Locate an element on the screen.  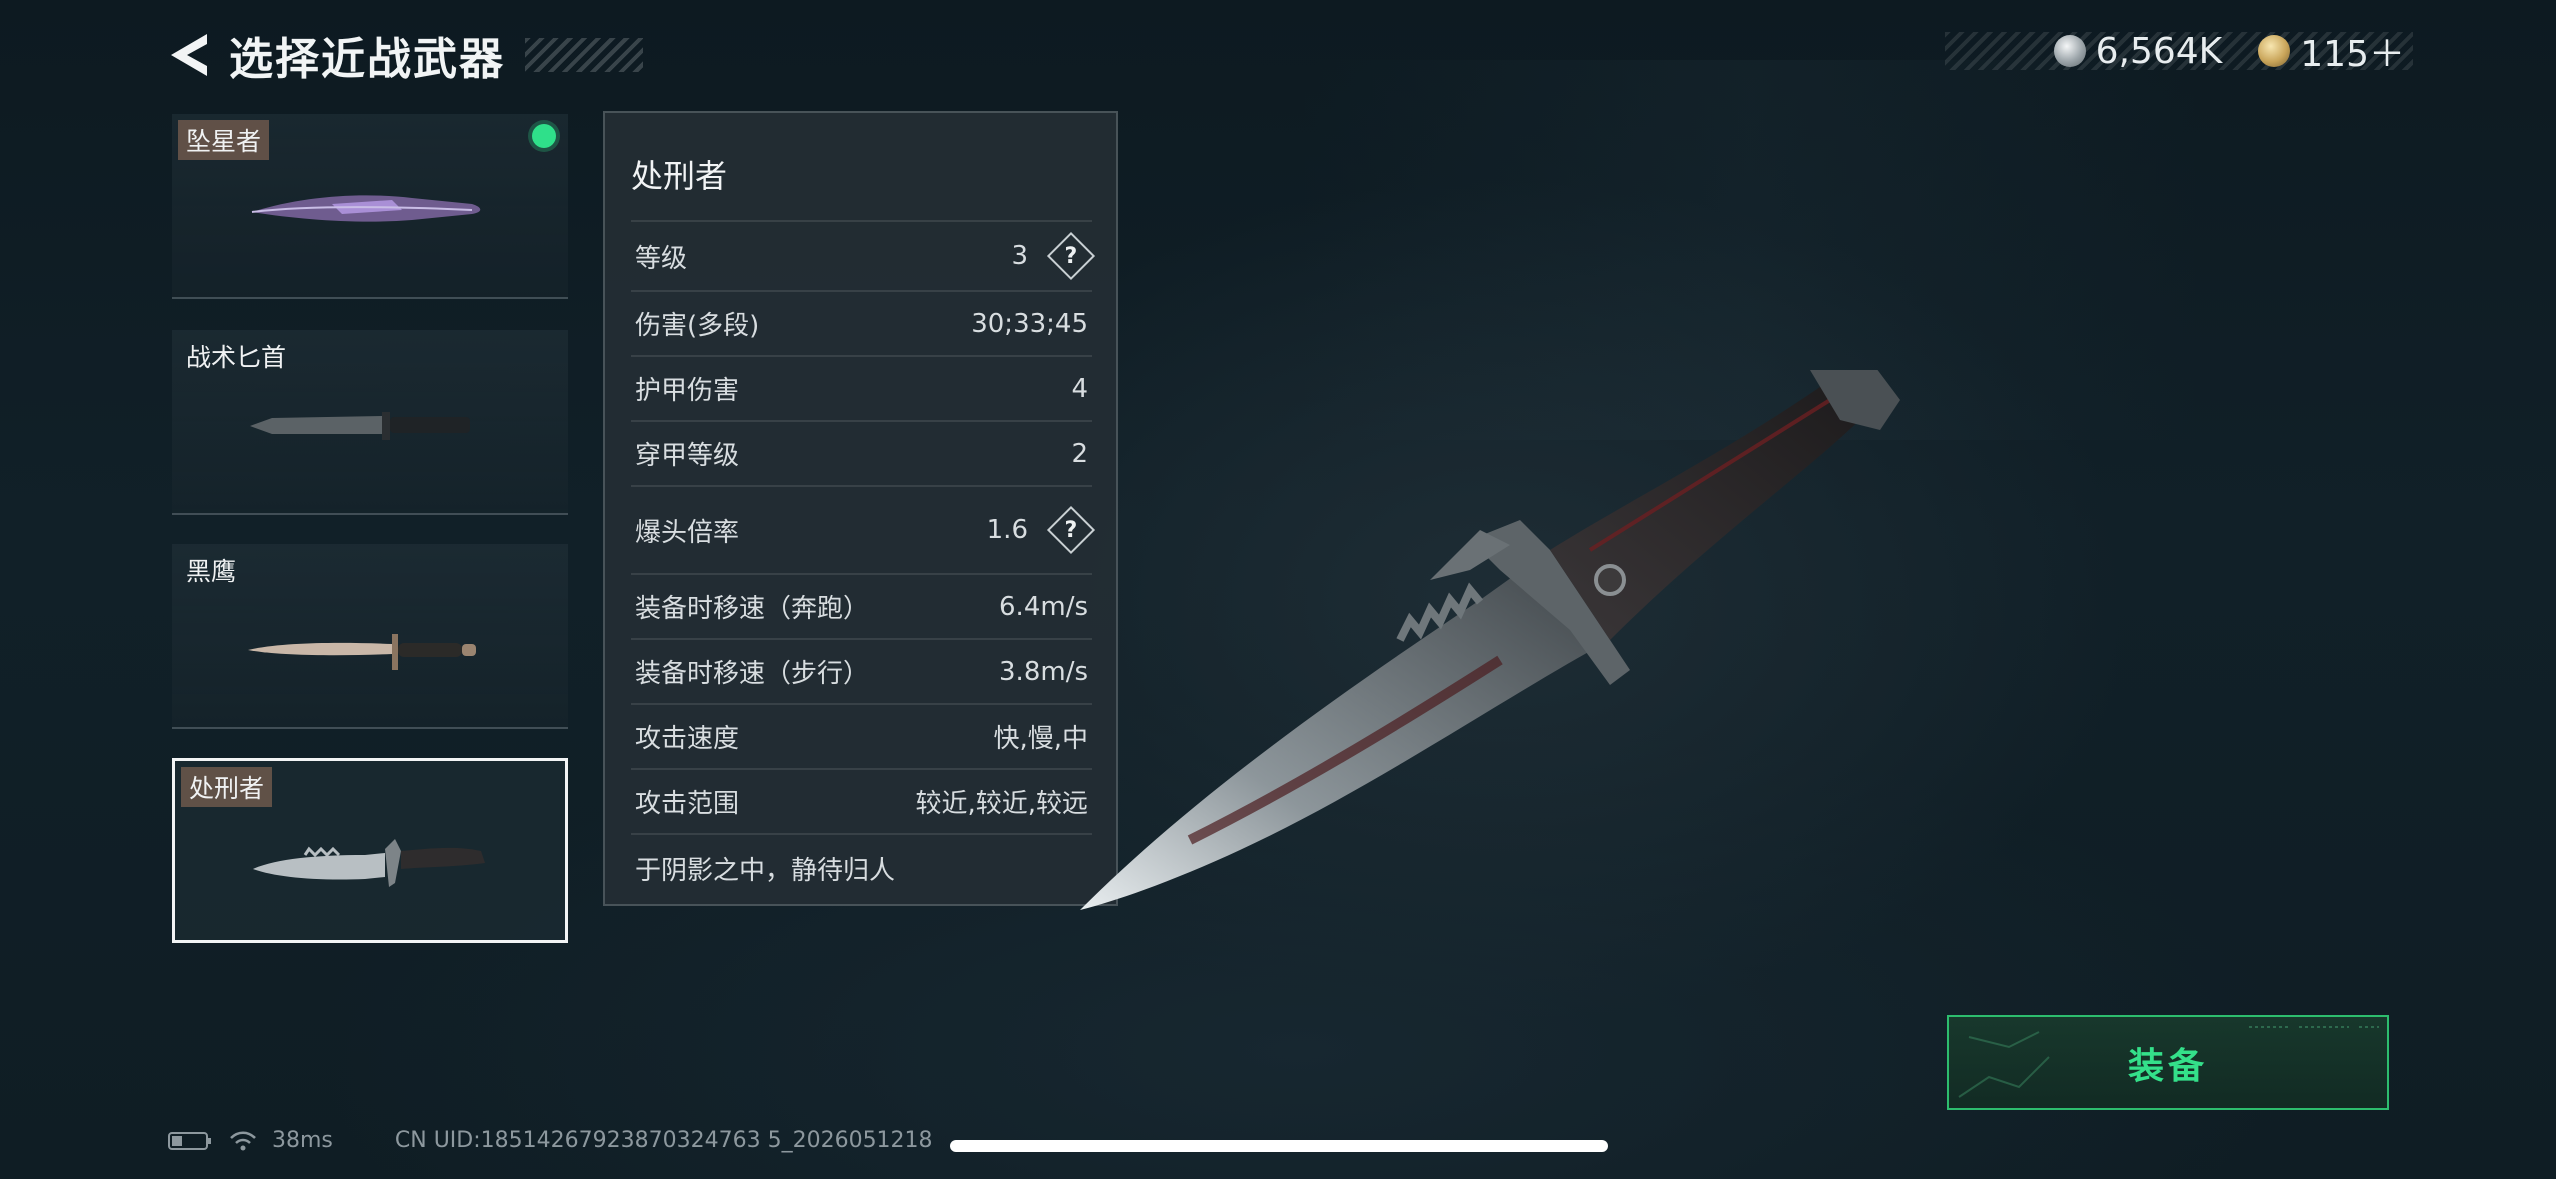
ping-text: 38ms is located at coordinates (302, 1140).